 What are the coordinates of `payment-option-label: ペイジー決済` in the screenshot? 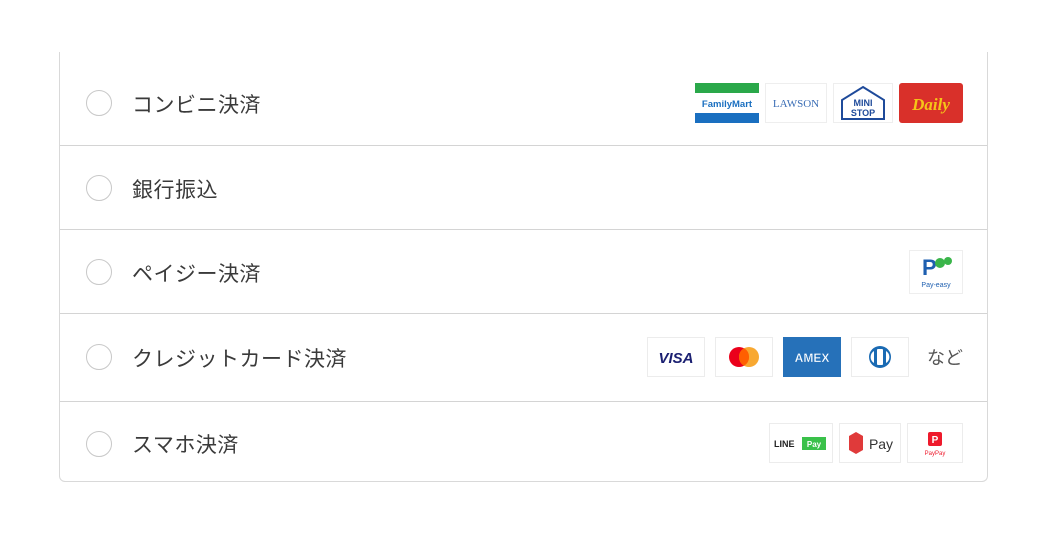 It's located at (196, 274).